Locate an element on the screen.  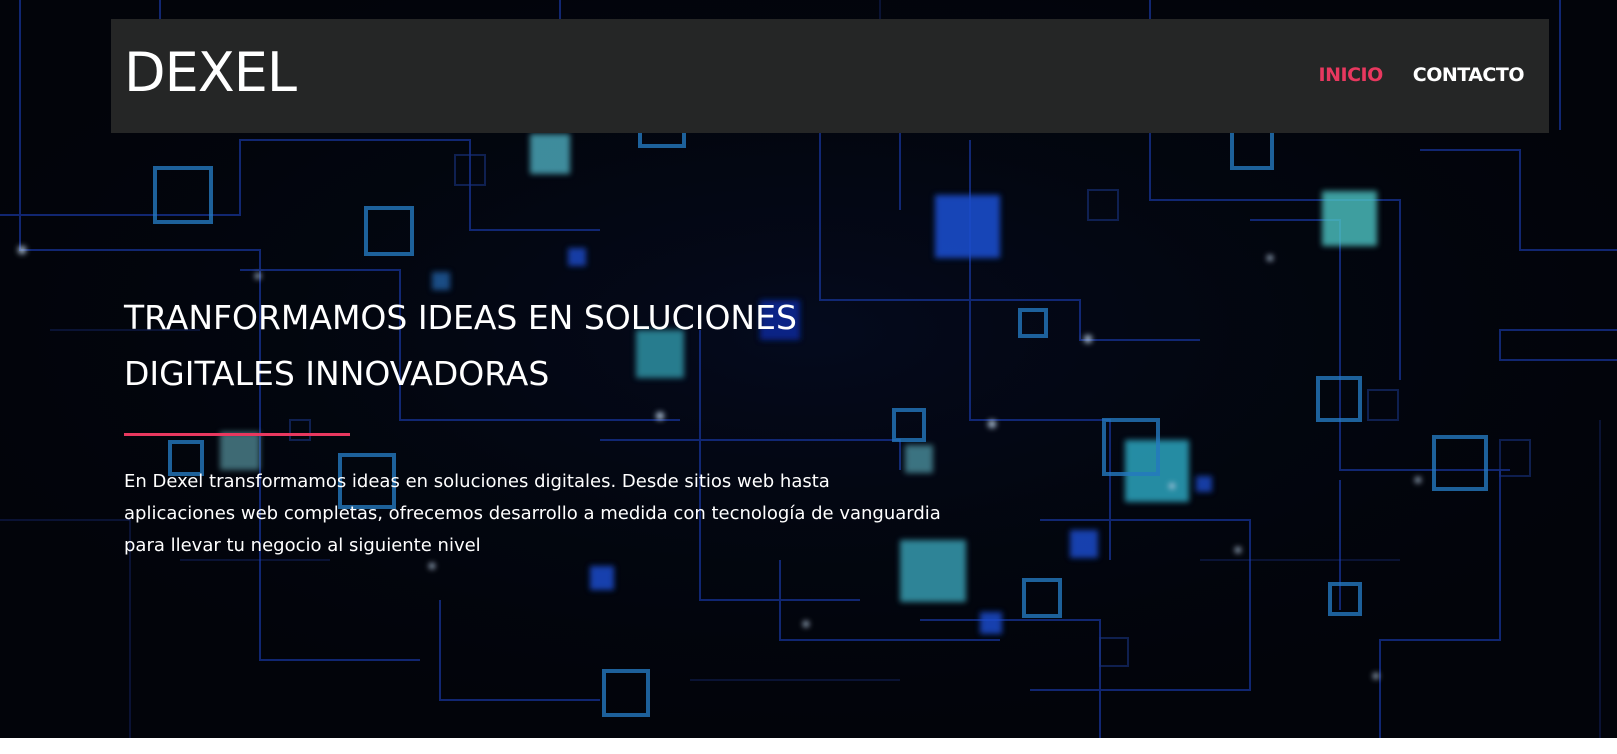
hero-headline-line-1: TRANFORMAMOS IDEAS EN SOLUCIONES is located at coordinates (460, 317).